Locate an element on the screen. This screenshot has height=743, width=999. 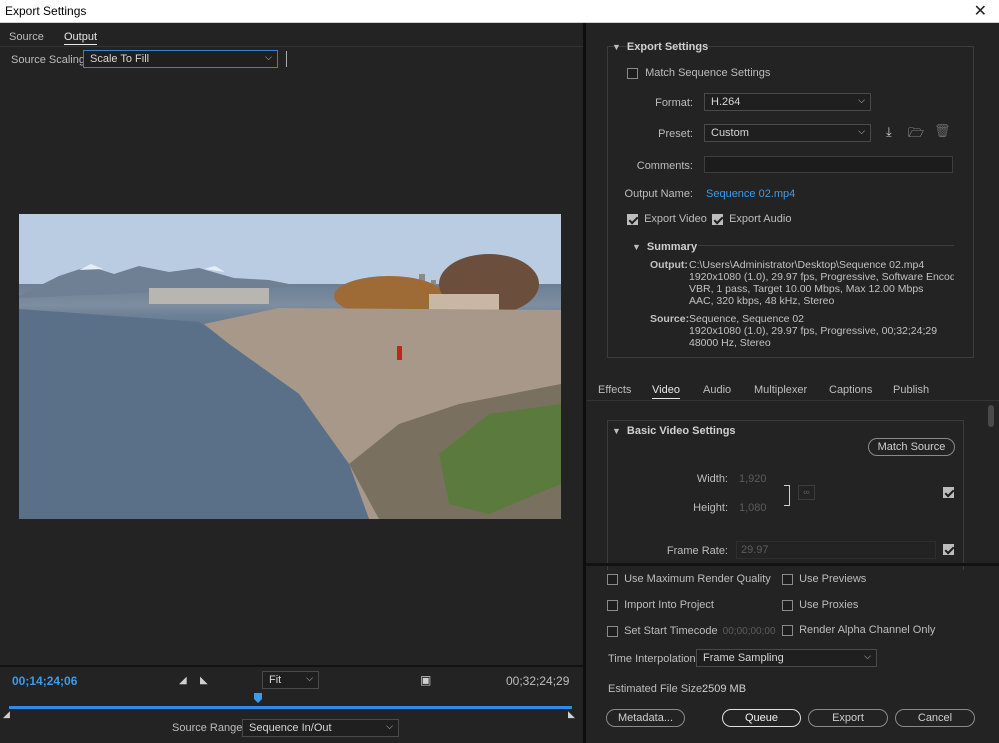
preset-value: Custom is located at coordinates (730, 133).